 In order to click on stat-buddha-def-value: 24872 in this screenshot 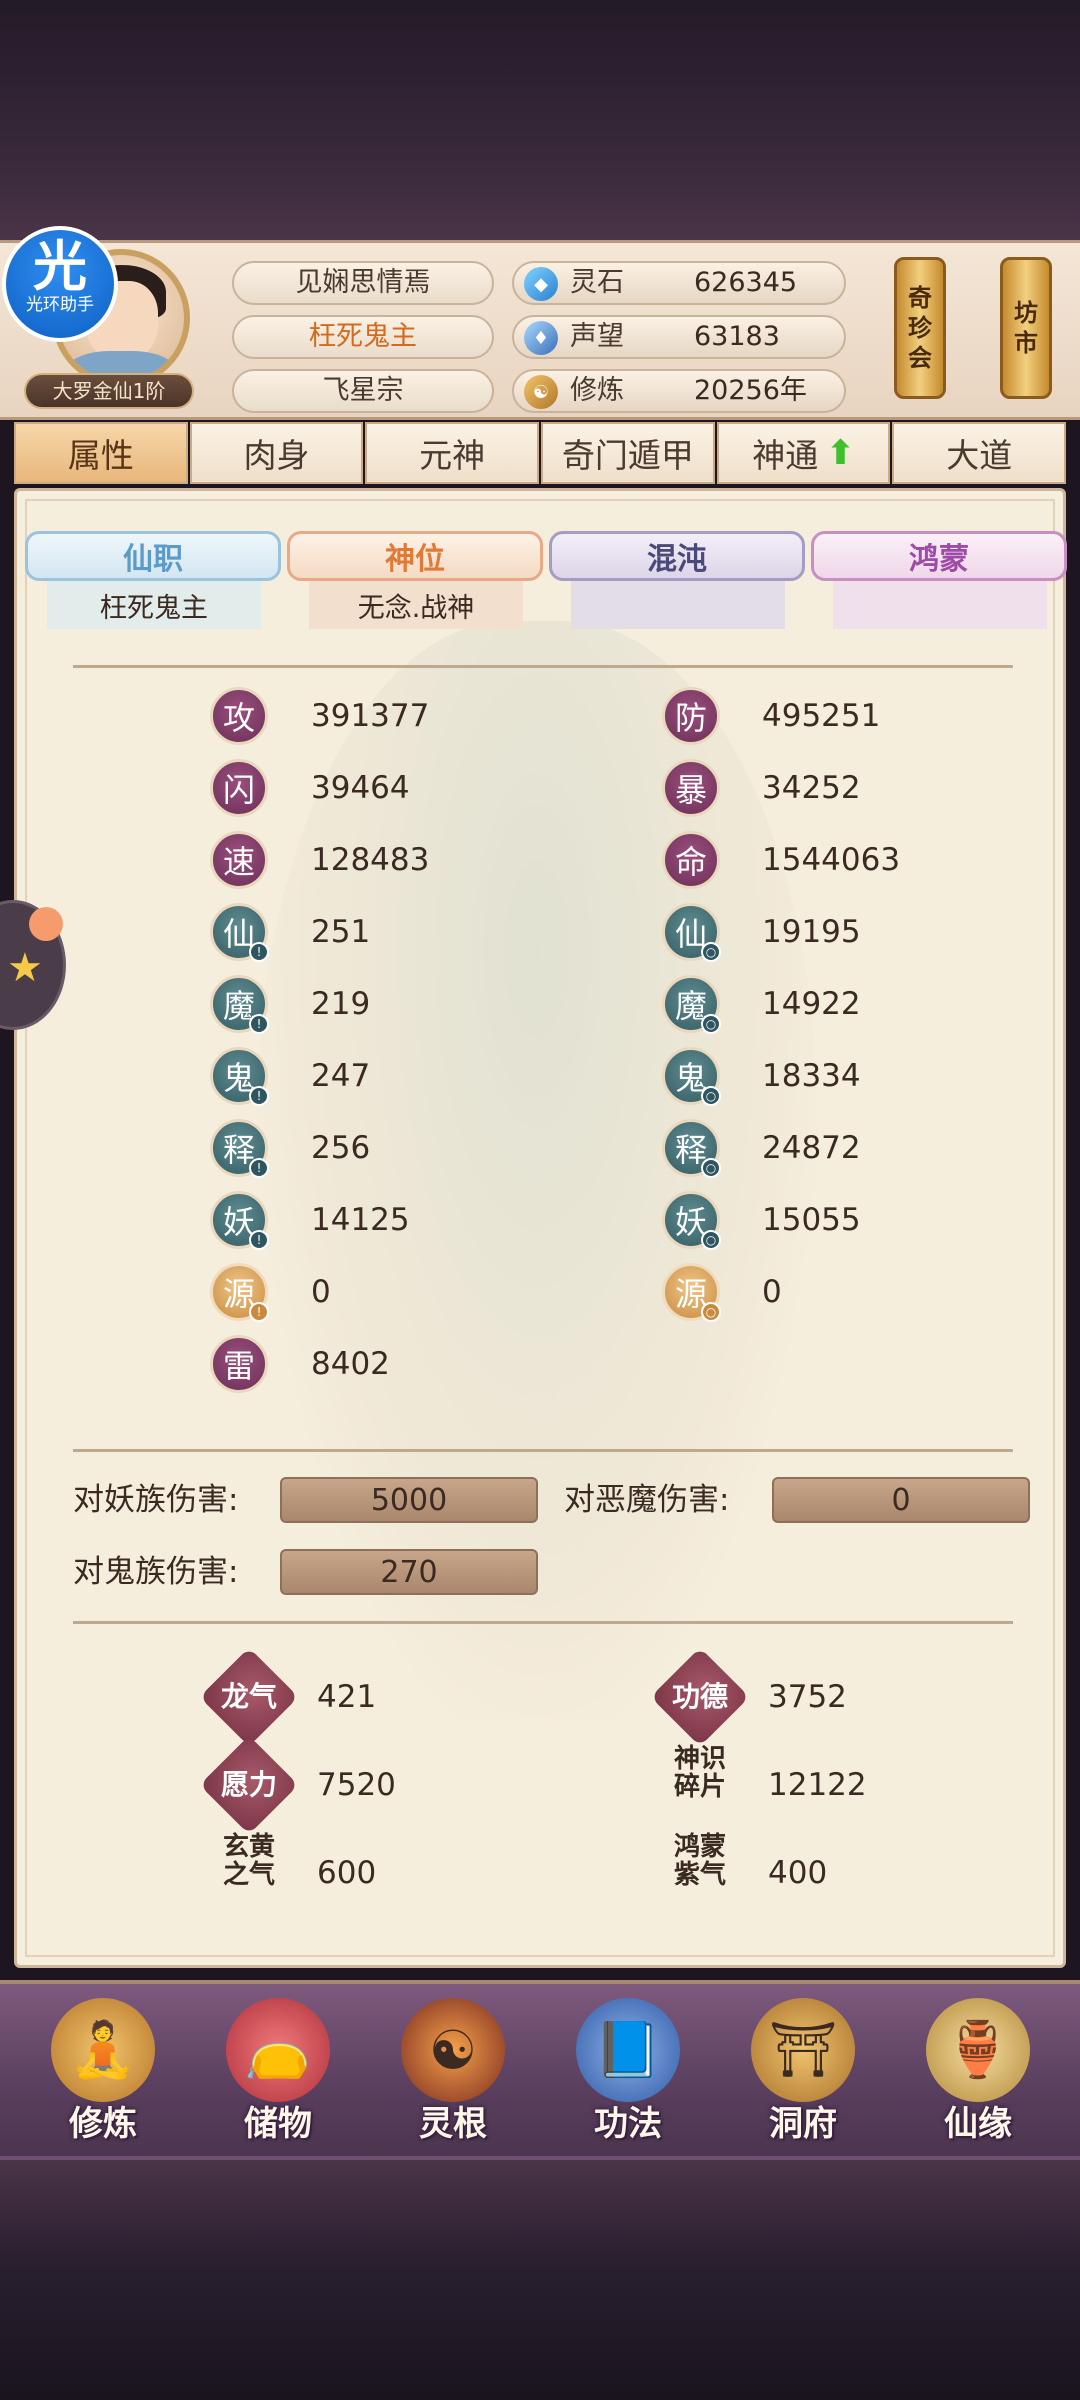, I will do `click(811, 1148)`.